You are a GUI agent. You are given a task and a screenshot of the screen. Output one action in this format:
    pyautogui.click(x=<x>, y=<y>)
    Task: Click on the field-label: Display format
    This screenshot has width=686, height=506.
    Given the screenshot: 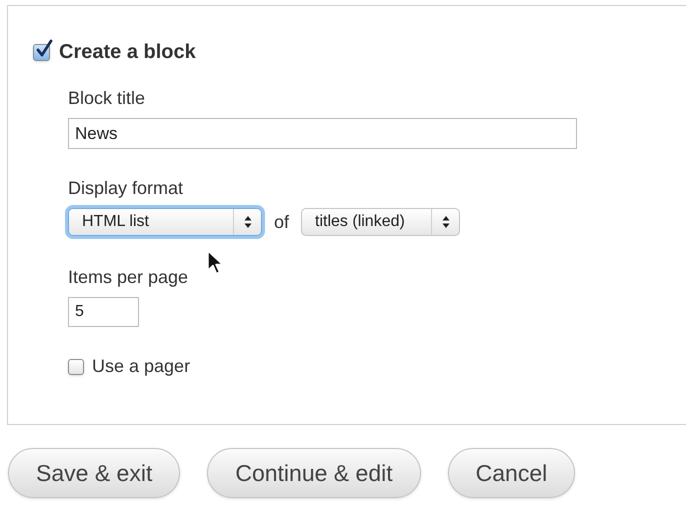 What is the action you would take?
    pyautogui.click(x=126, y=188)
    